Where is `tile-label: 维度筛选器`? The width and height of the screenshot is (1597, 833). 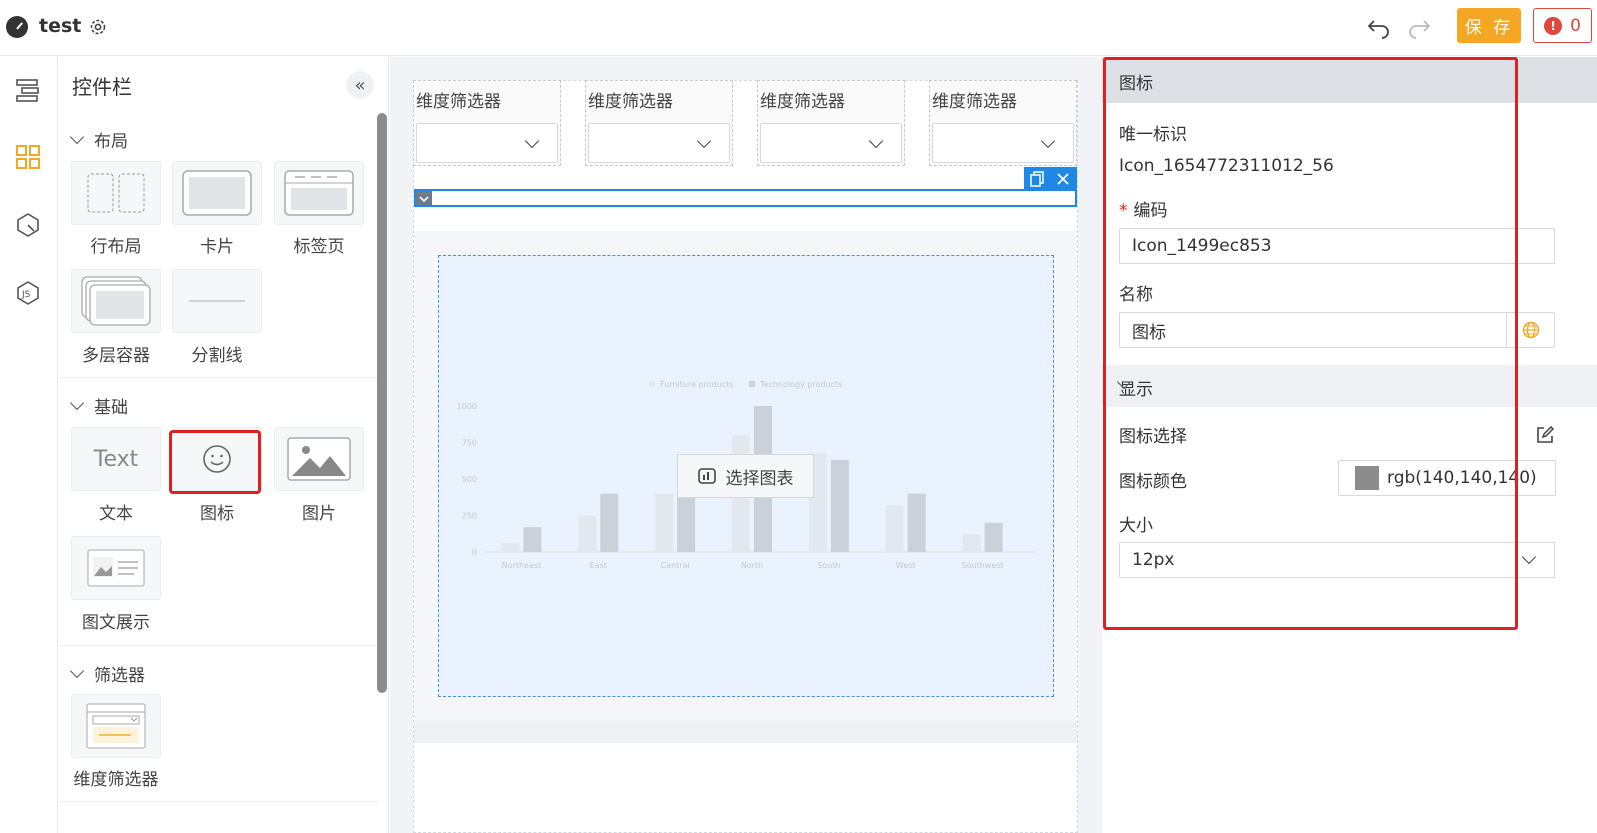
tile-label: 维度筛选器 is located at coordinates (116, 780).